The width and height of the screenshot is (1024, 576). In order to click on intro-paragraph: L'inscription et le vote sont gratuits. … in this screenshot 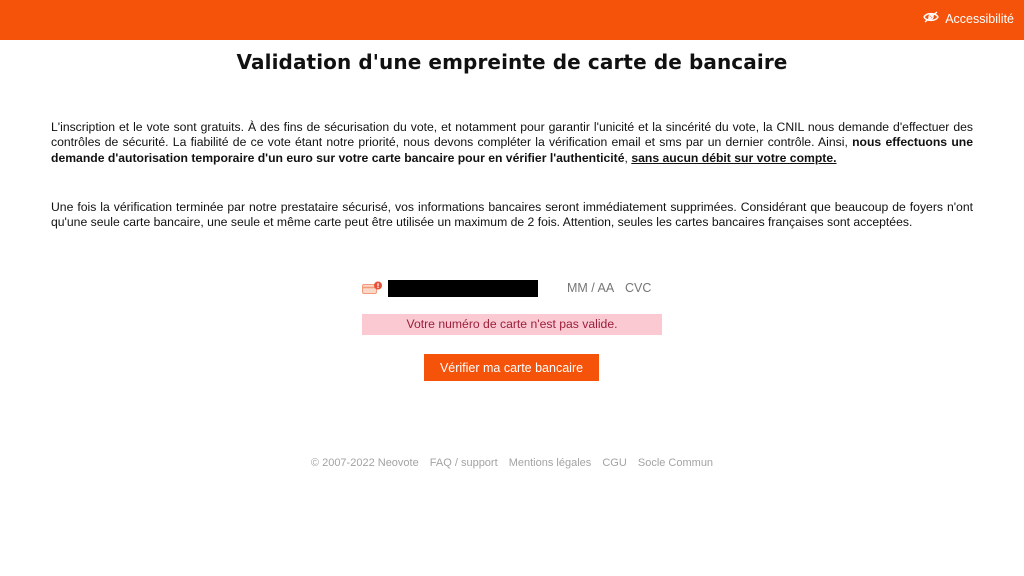, I will do `click(512, 143)`.